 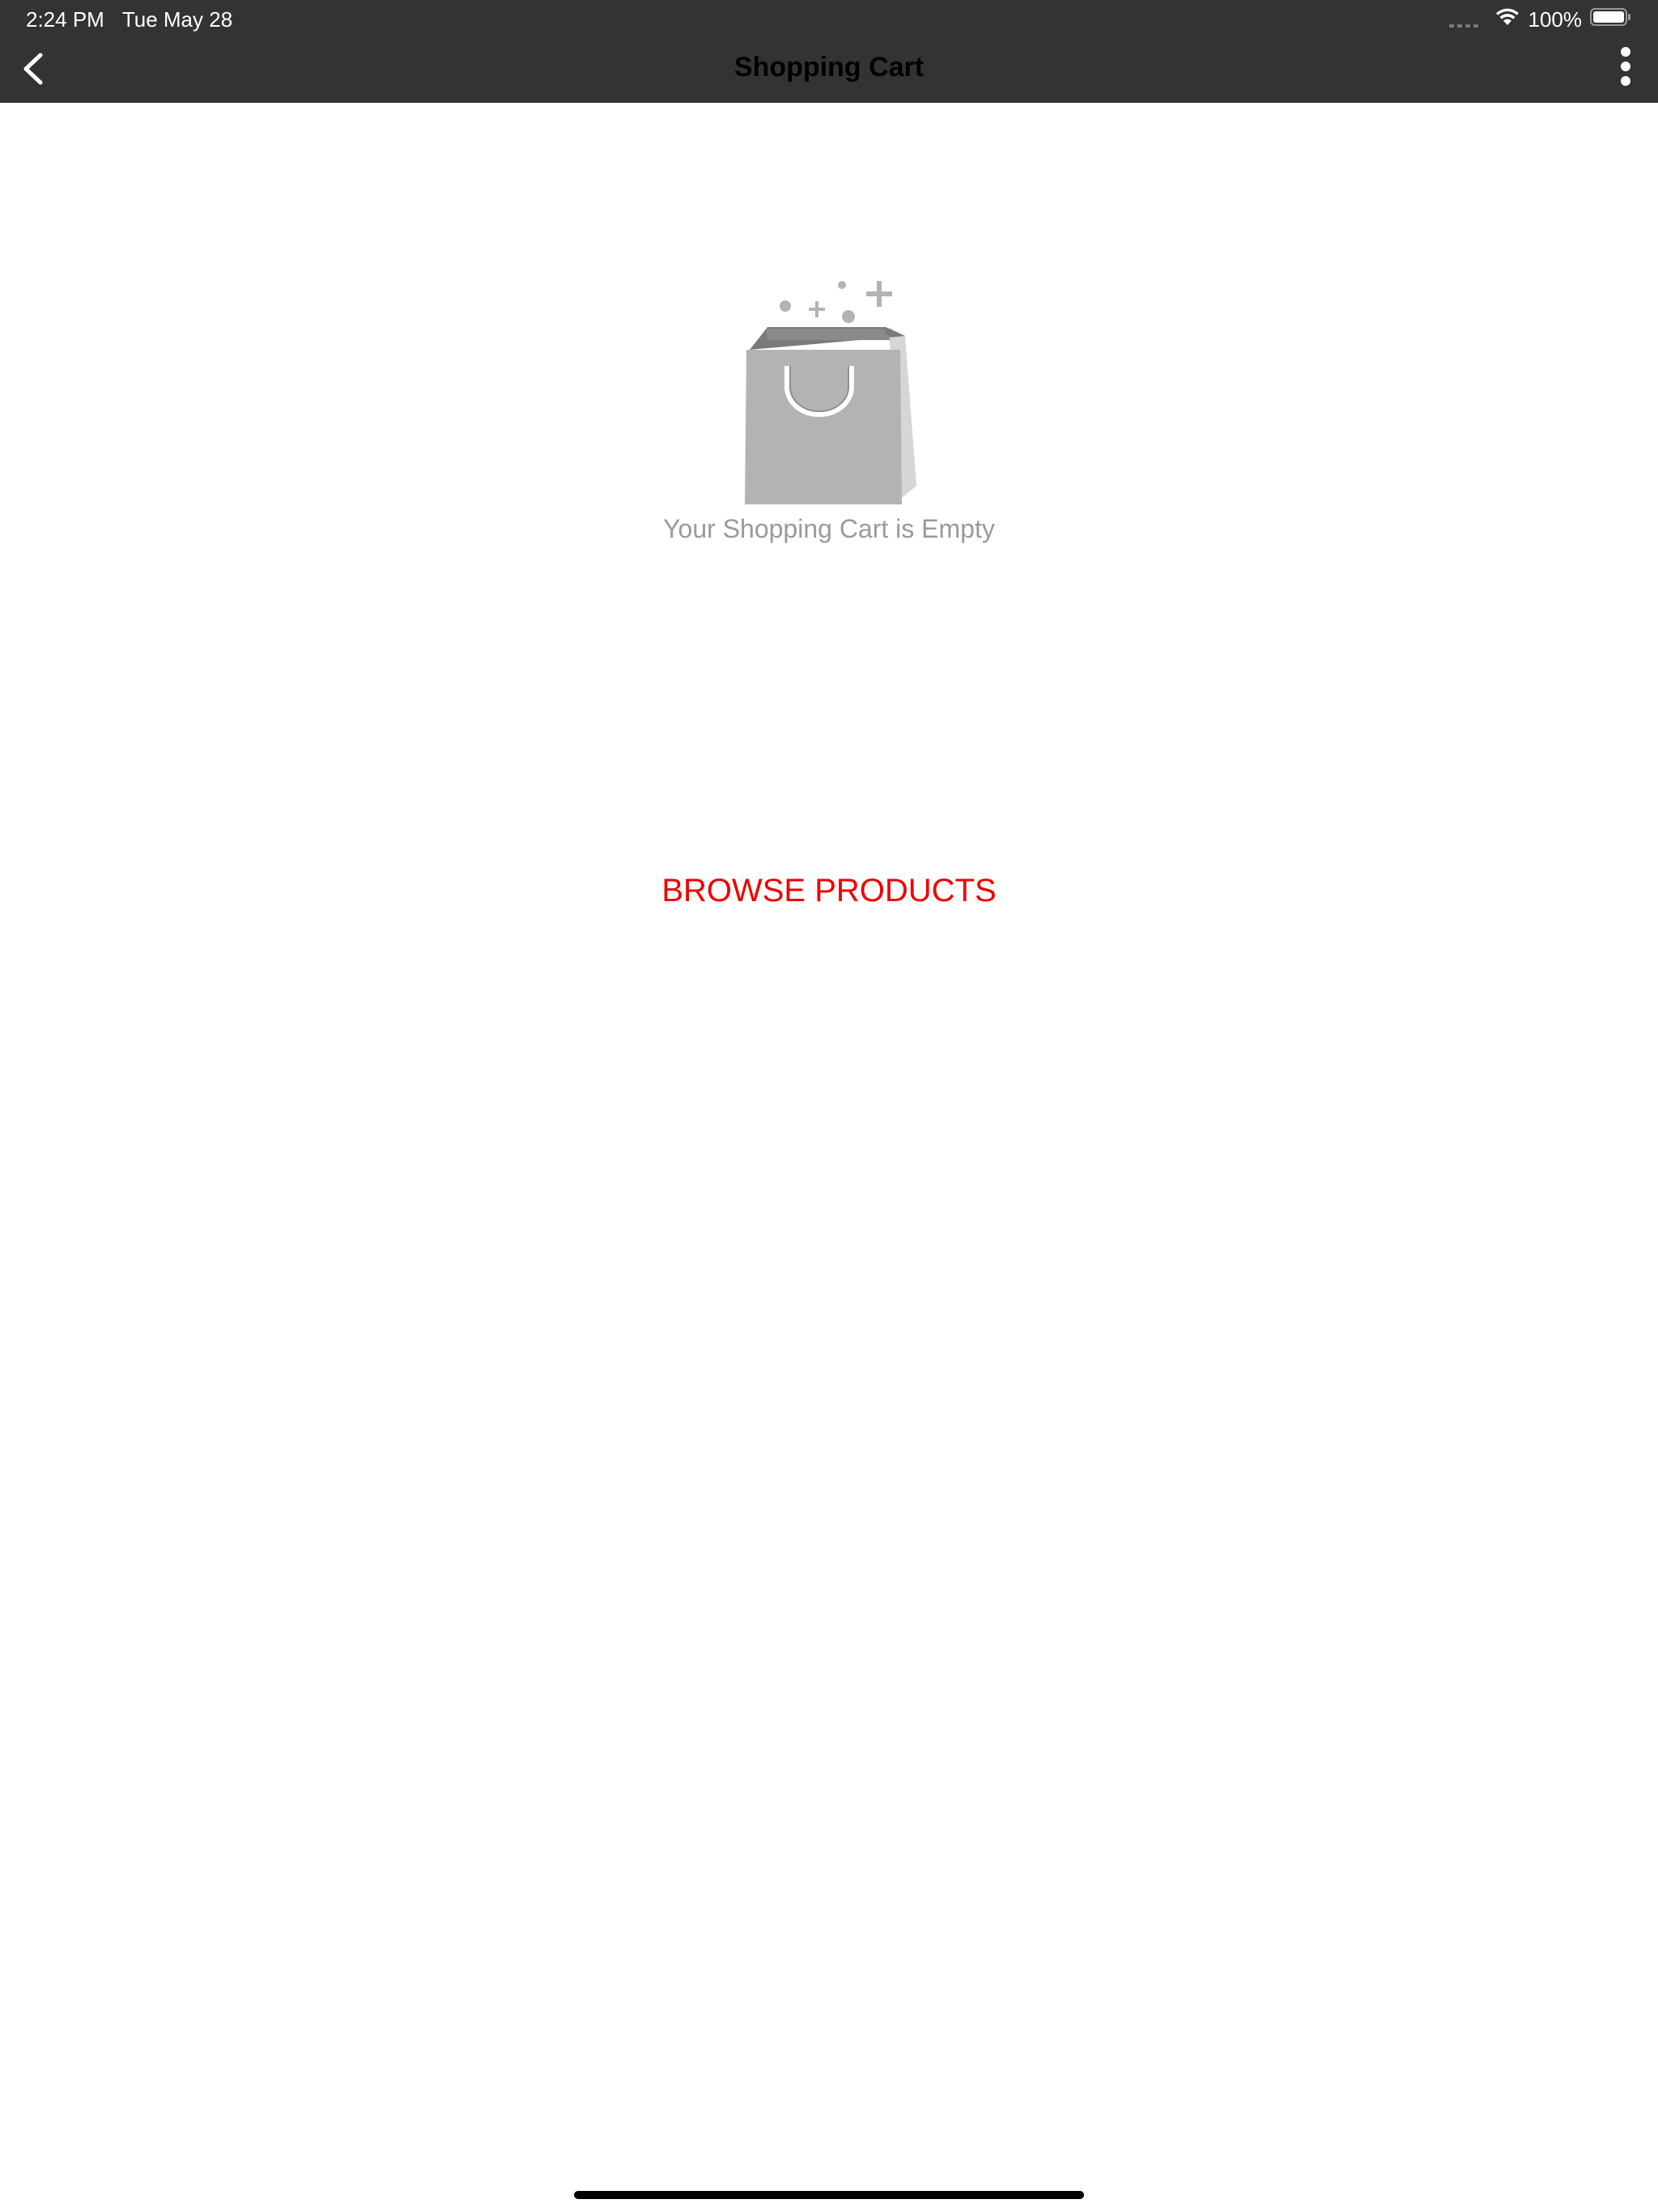 I want to click on top-bar: 2:24 PM Tue May 28 100% Shopping Cart, so click(x=829, y=52).